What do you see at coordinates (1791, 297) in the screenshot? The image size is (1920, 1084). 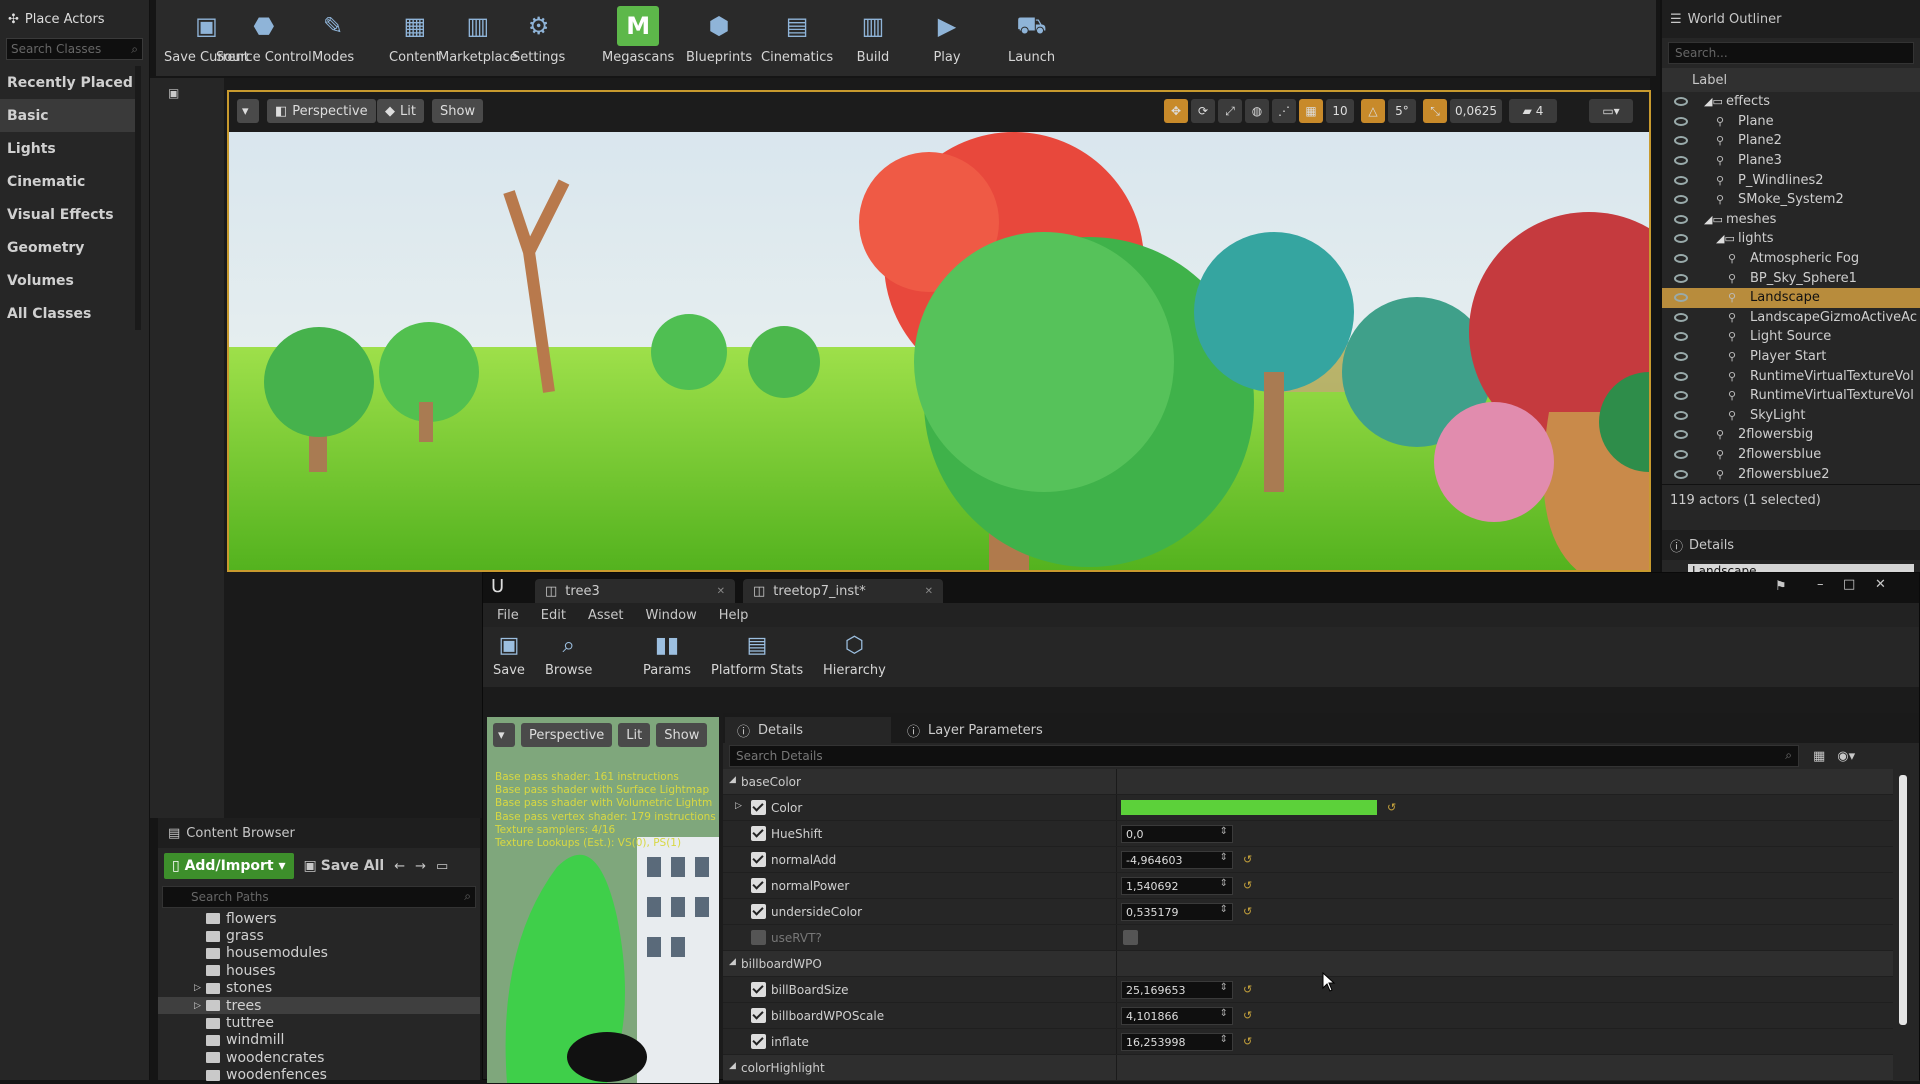 I see `outliner-row: ⚲ Landscape` at bounding box center [1791, 297].